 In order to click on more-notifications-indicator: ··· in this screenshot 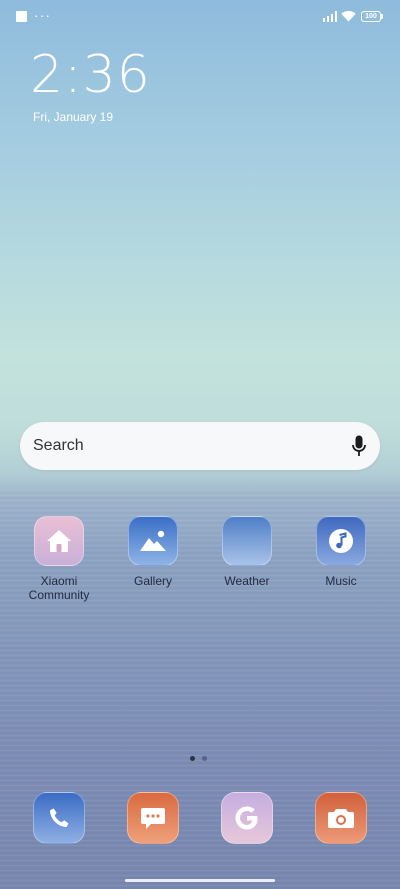, I will do `click(42, 15)`.